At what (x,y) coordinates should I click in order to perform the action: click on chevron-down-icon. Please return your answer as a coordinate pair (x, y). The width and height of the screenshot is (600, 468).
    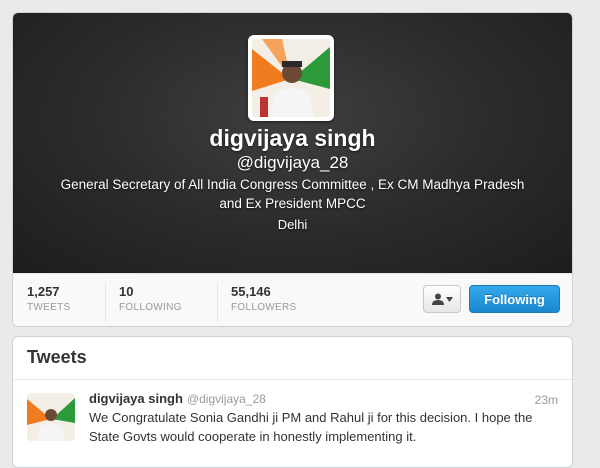
    Looking at the image, I should click on (449, 299).